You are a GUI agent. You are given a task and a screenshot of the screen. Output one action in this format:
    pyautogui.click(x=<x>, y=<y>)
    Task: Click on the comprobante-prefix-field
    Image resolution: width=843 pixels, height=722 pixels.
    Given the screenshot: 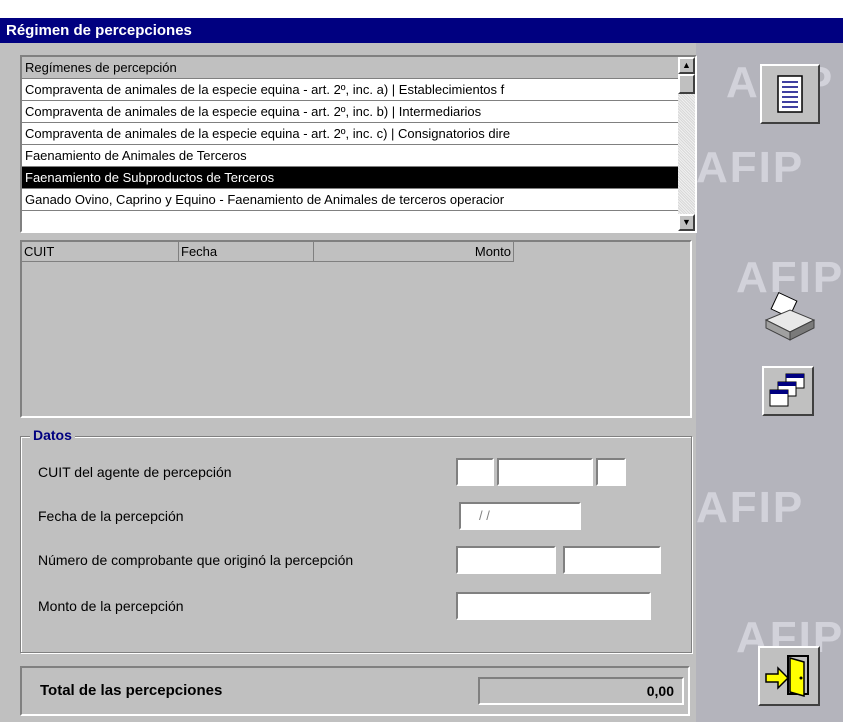 What is the action you would take?
    pyautogui.click(x=506, y=560)
    